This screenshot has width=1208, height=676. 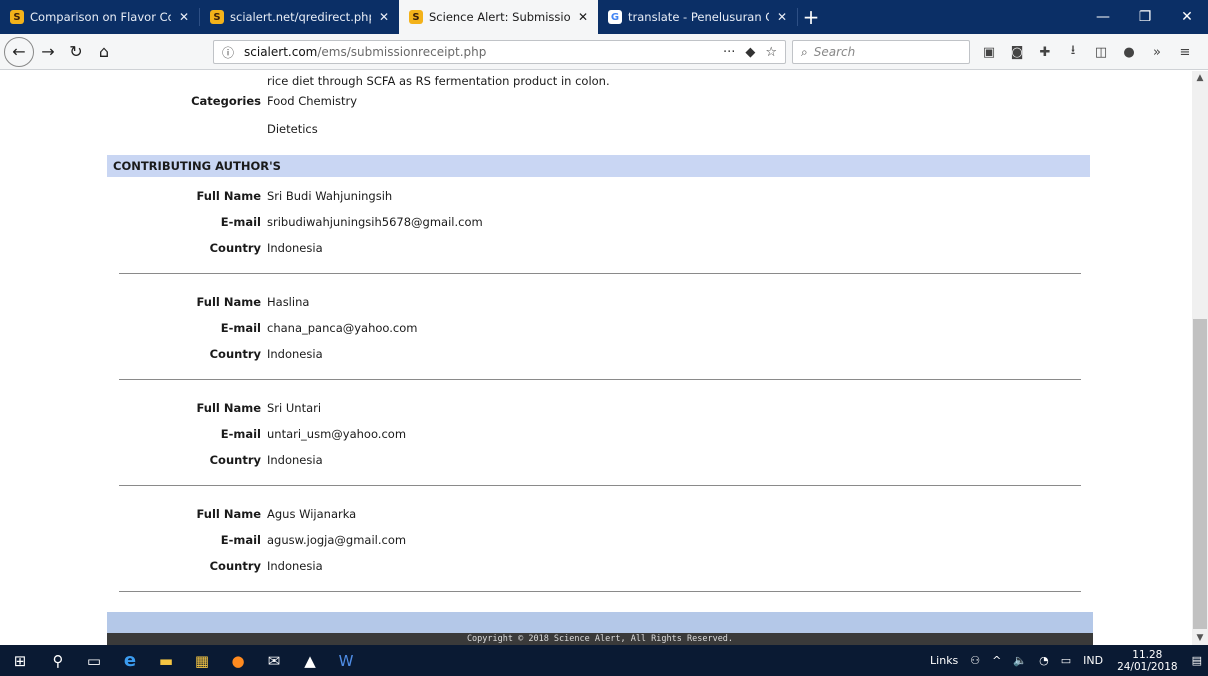 I want to click on tab-qredirect: S scialert.net/qredirect.php?doi= ✕, so click(x=299, y=17).